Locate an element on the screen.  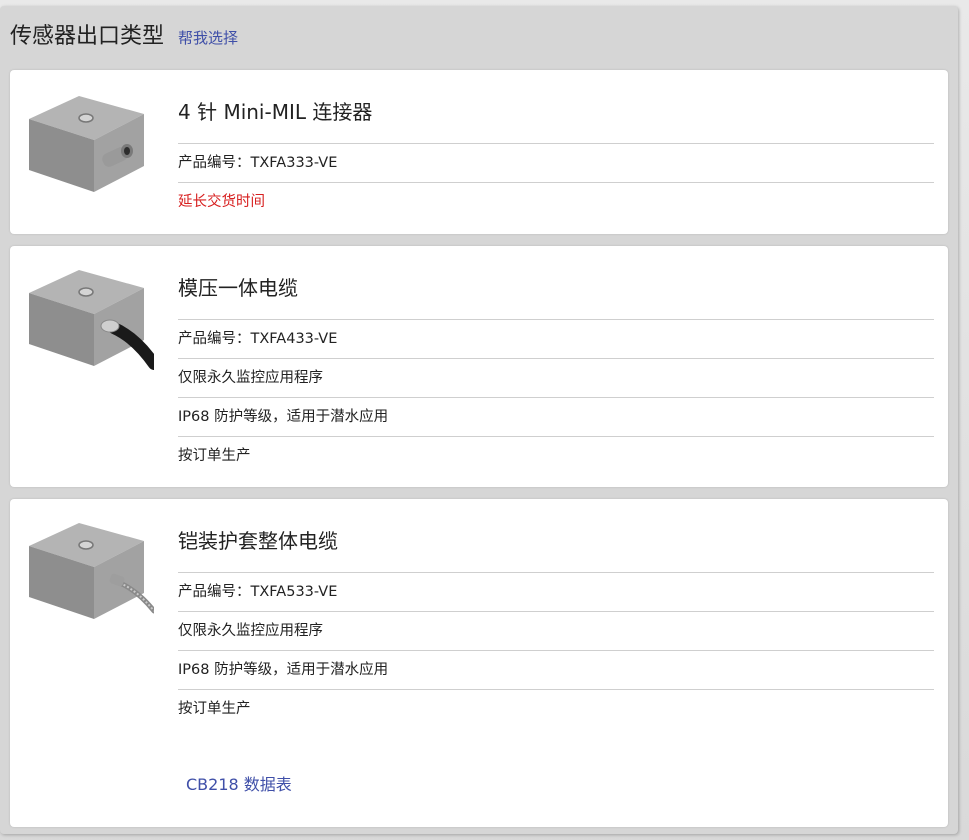
sensor-armored-cable-image is located at coordinates (91, 571).